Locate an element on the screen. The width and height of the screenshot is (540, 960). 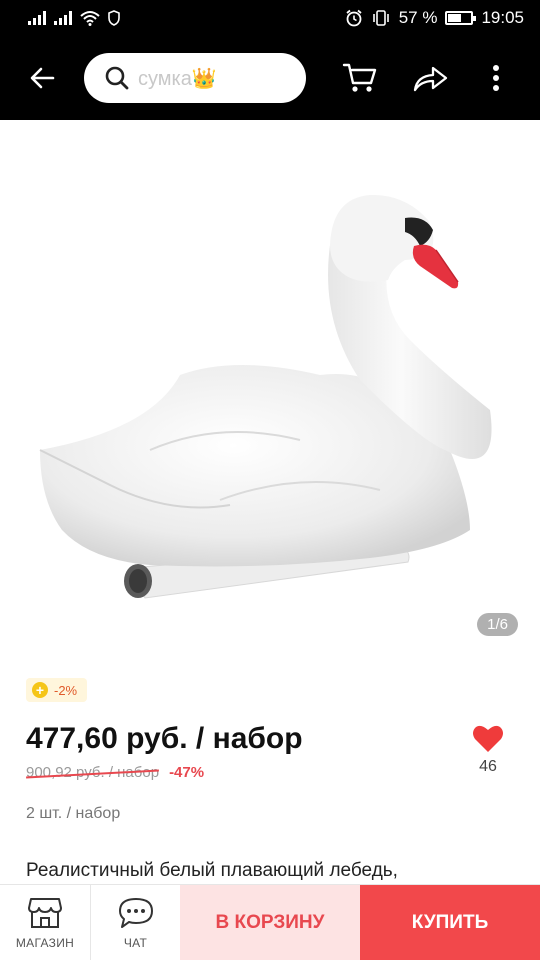
status-bar: 57 % 19:05 is located at coordinates (270, 18).